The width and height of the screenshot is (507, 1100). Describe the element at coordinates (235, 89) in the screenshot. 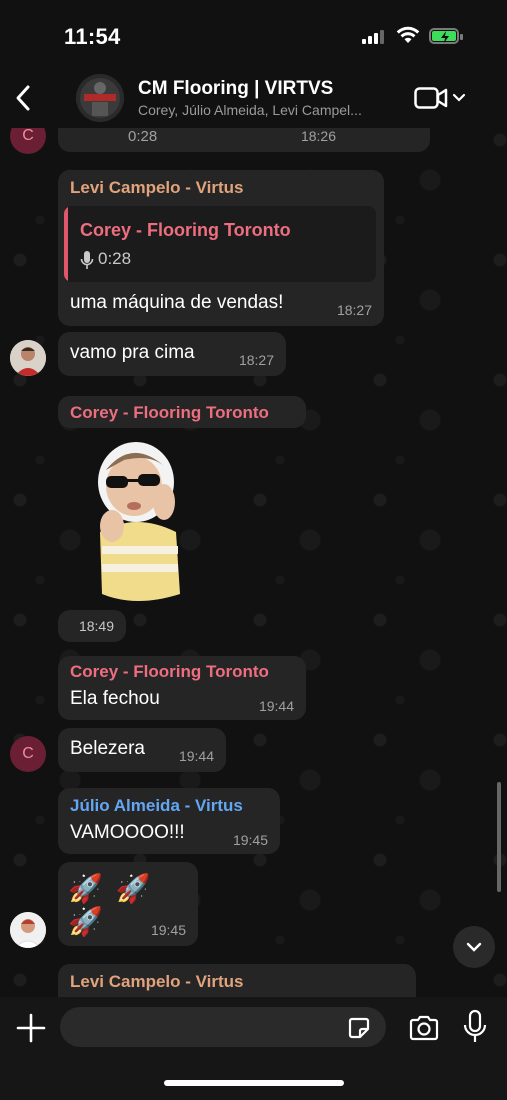

I see `group-title: CM Flooring | VIRTVS` at that location.